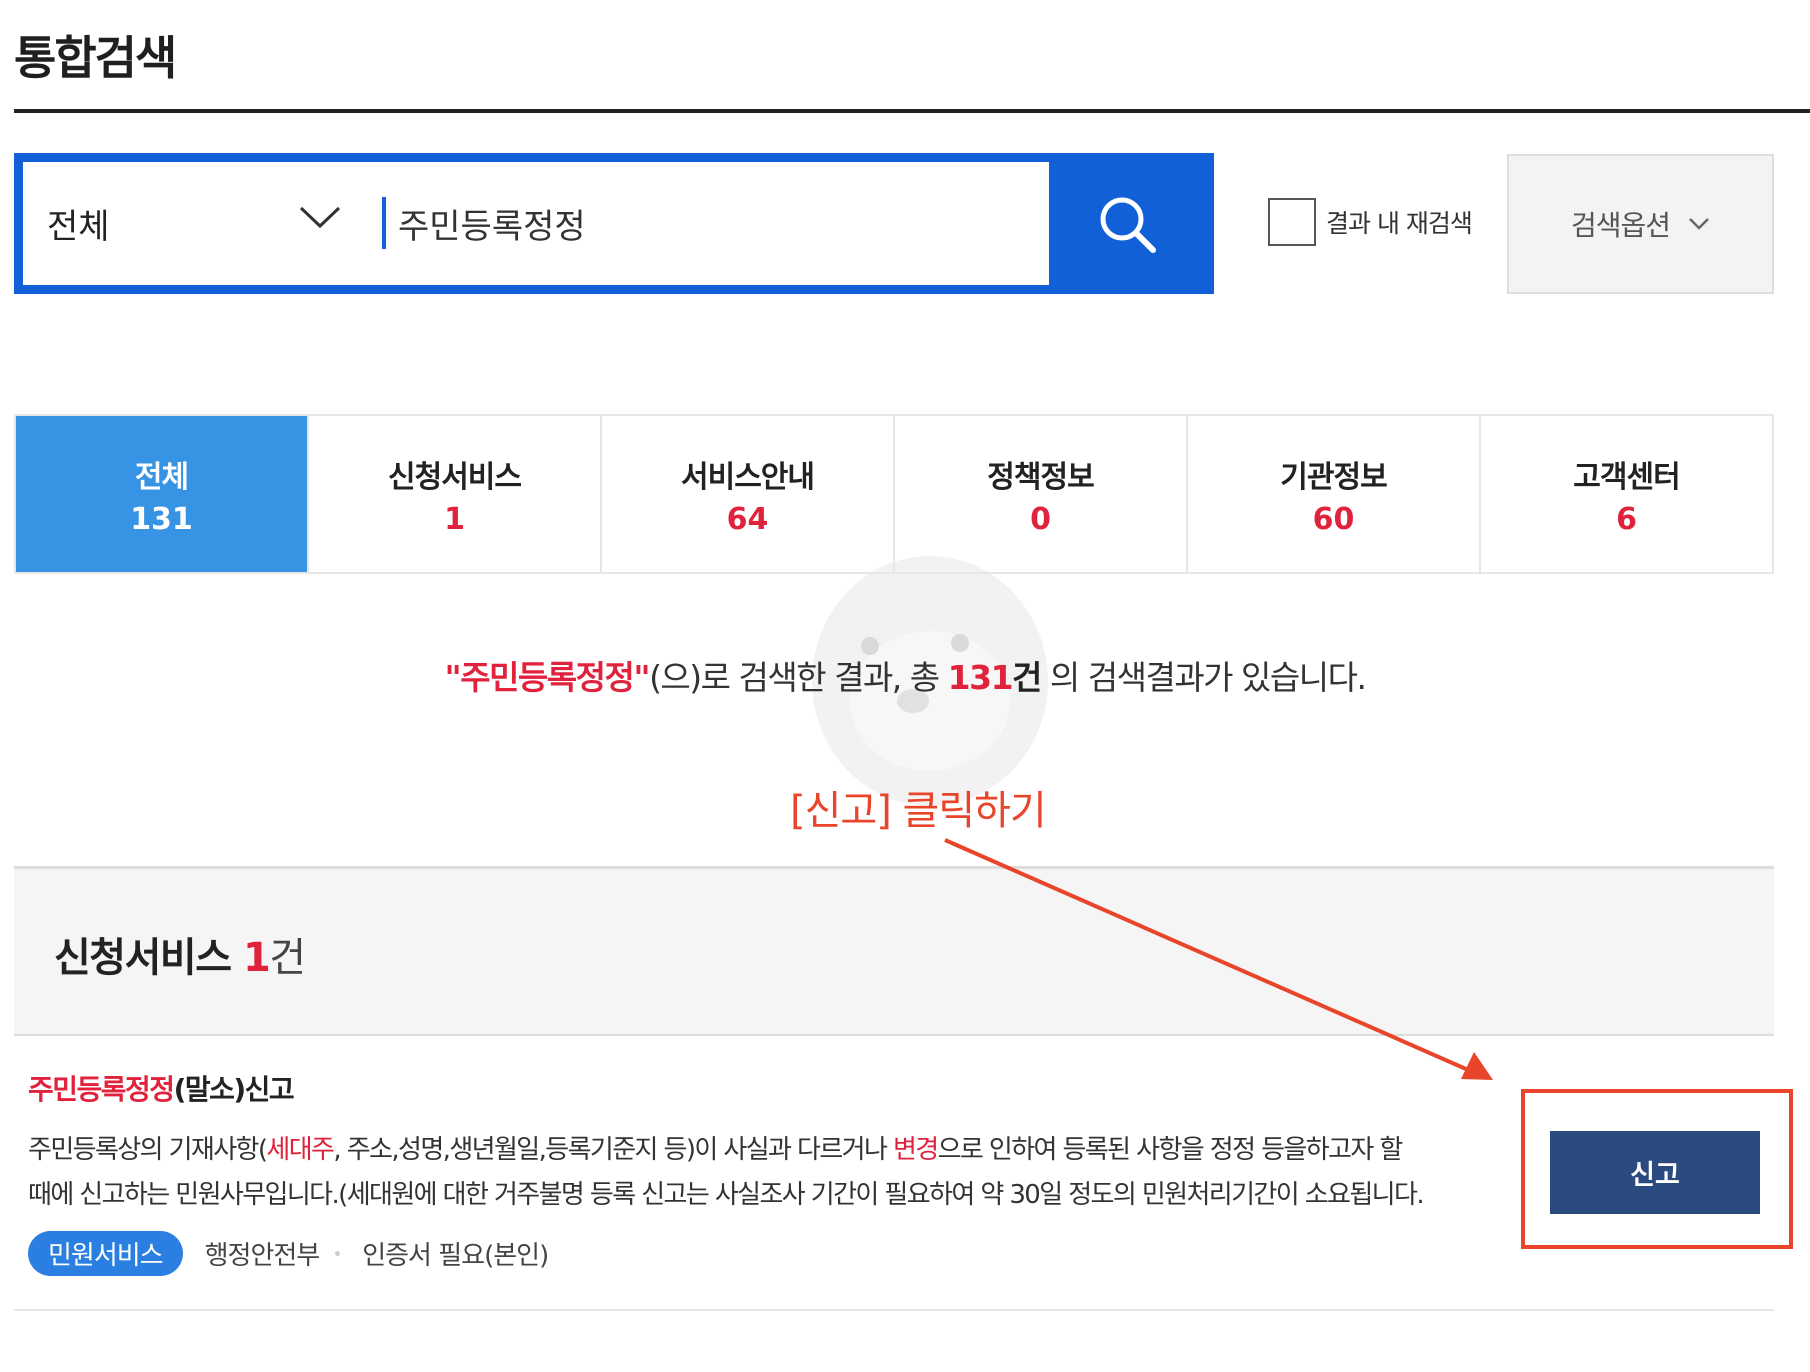 The width and height of the screenshot is (1810, 1372). What do you see at coordinates (101, 1089) in the screenshot?
I see `result-title-highlight: 주민등록정정` at bounding box center [101, 1089].